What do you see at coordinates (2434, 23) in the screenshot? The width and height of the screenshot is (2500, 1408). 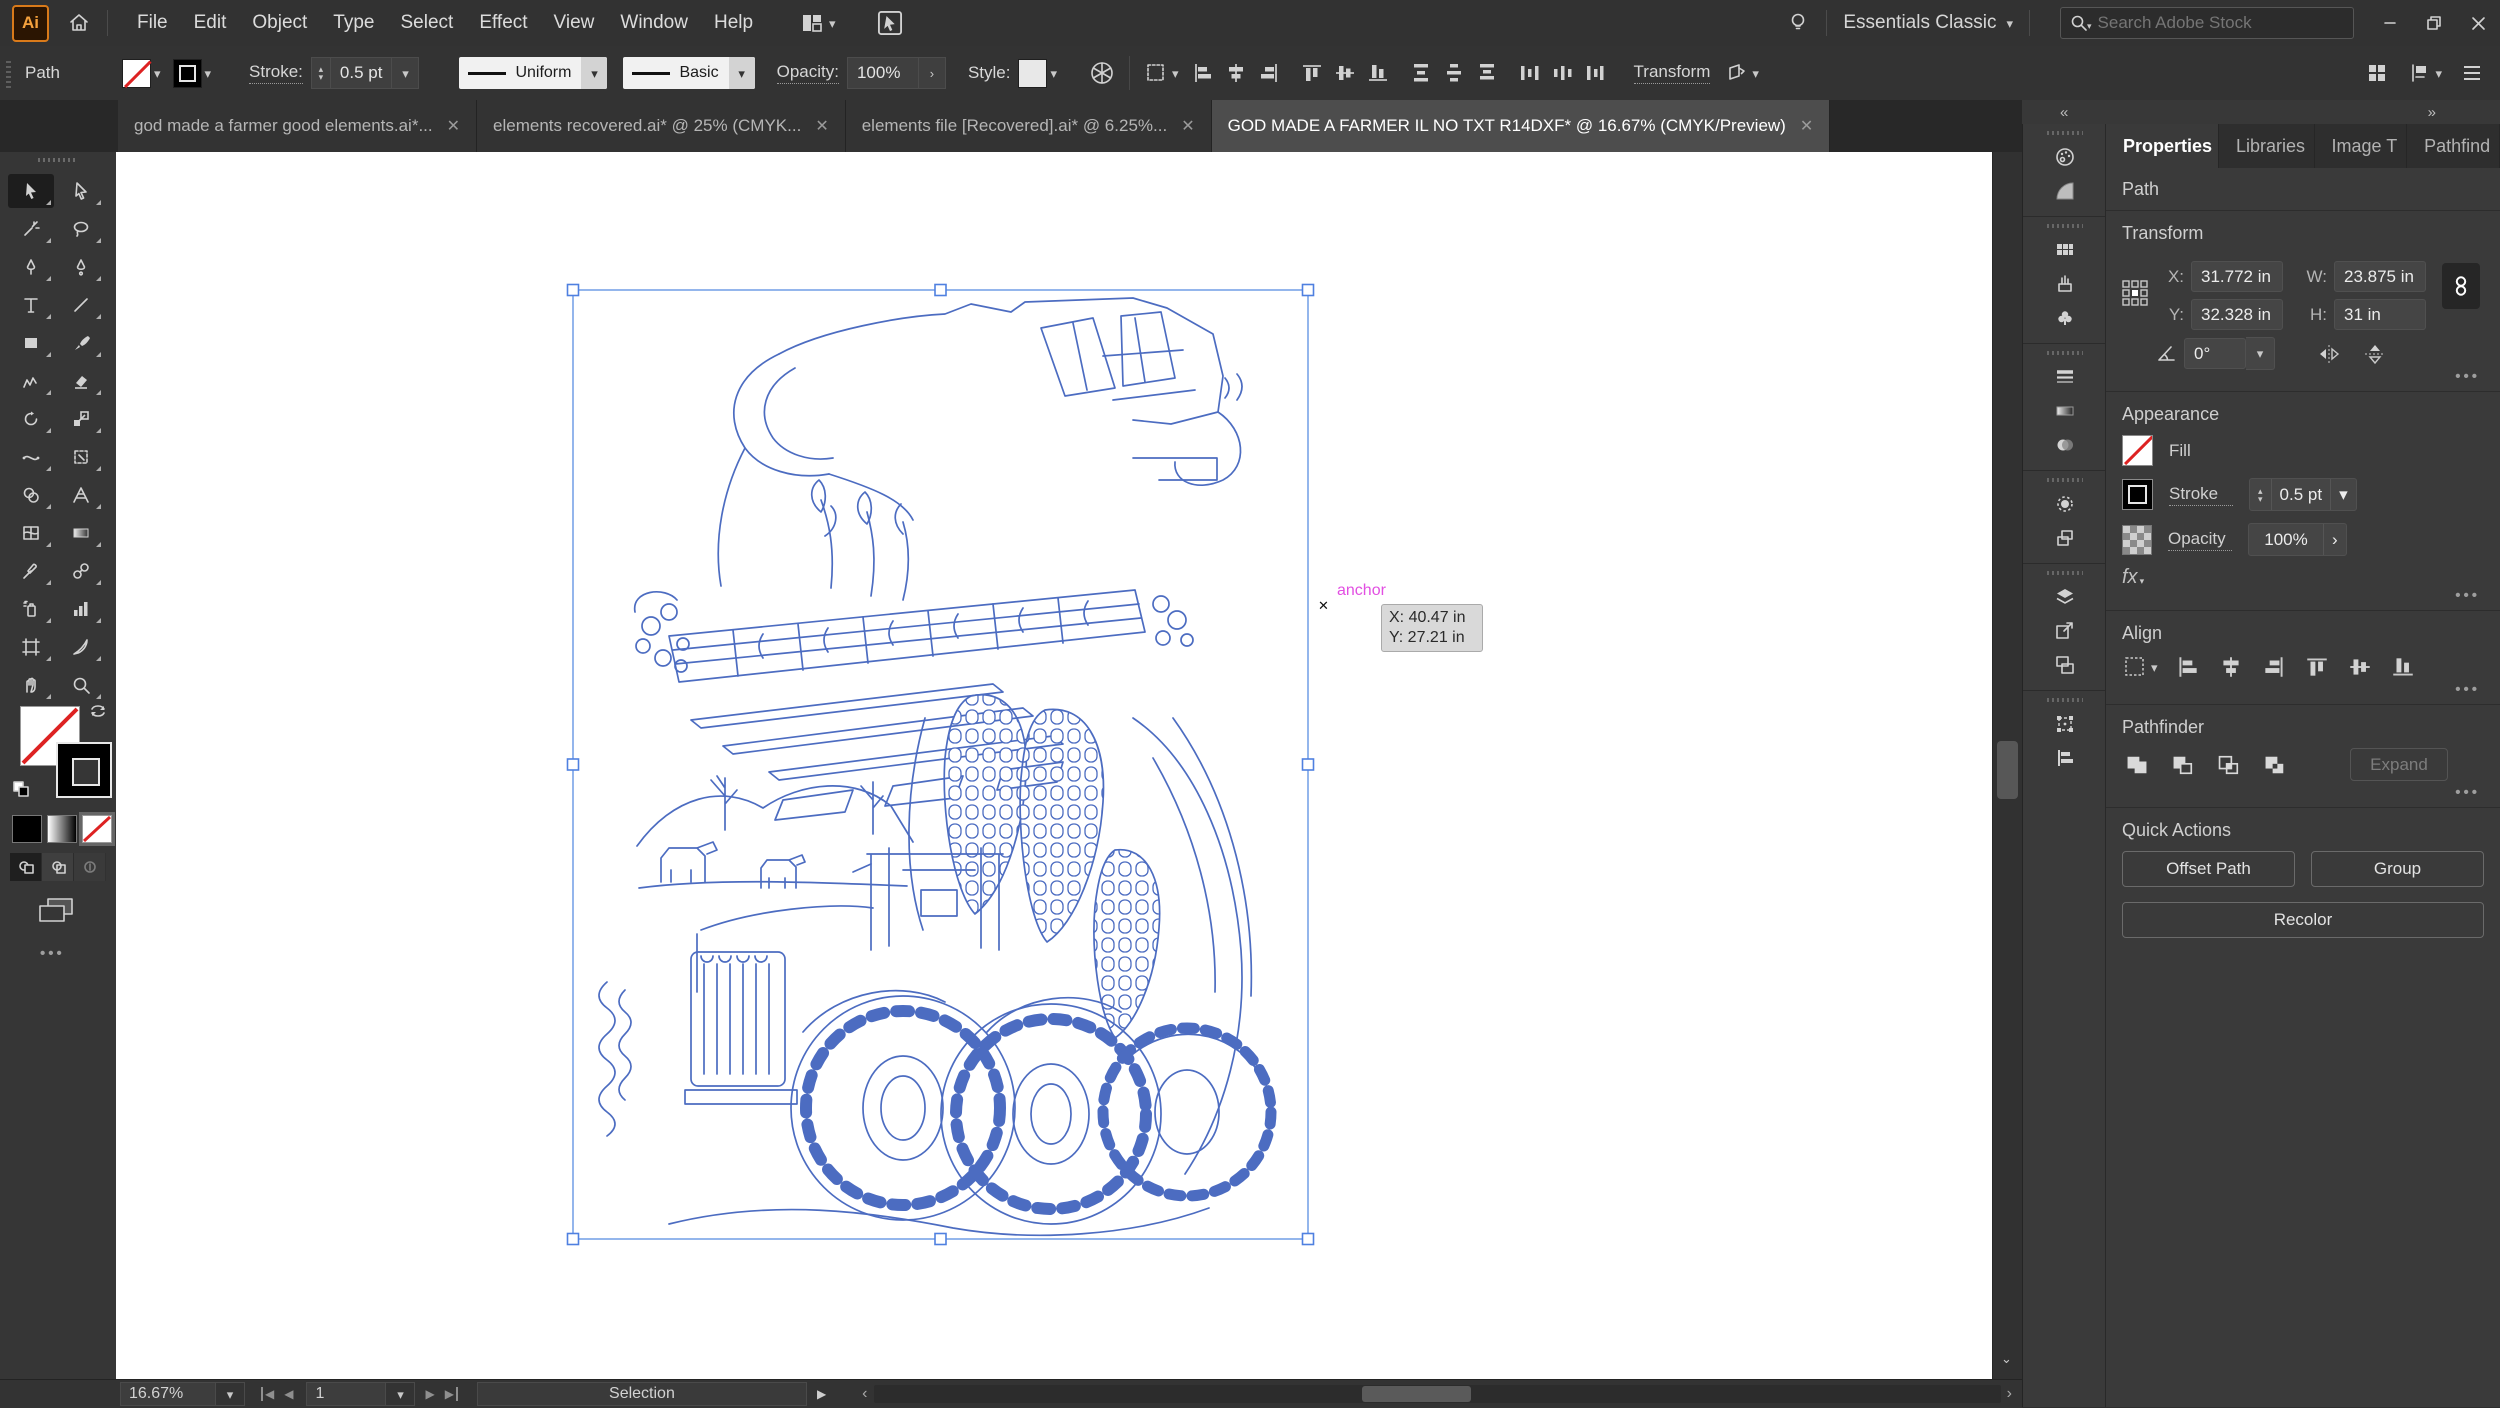 I see `restore-button` at bounding box center [2434, 23].